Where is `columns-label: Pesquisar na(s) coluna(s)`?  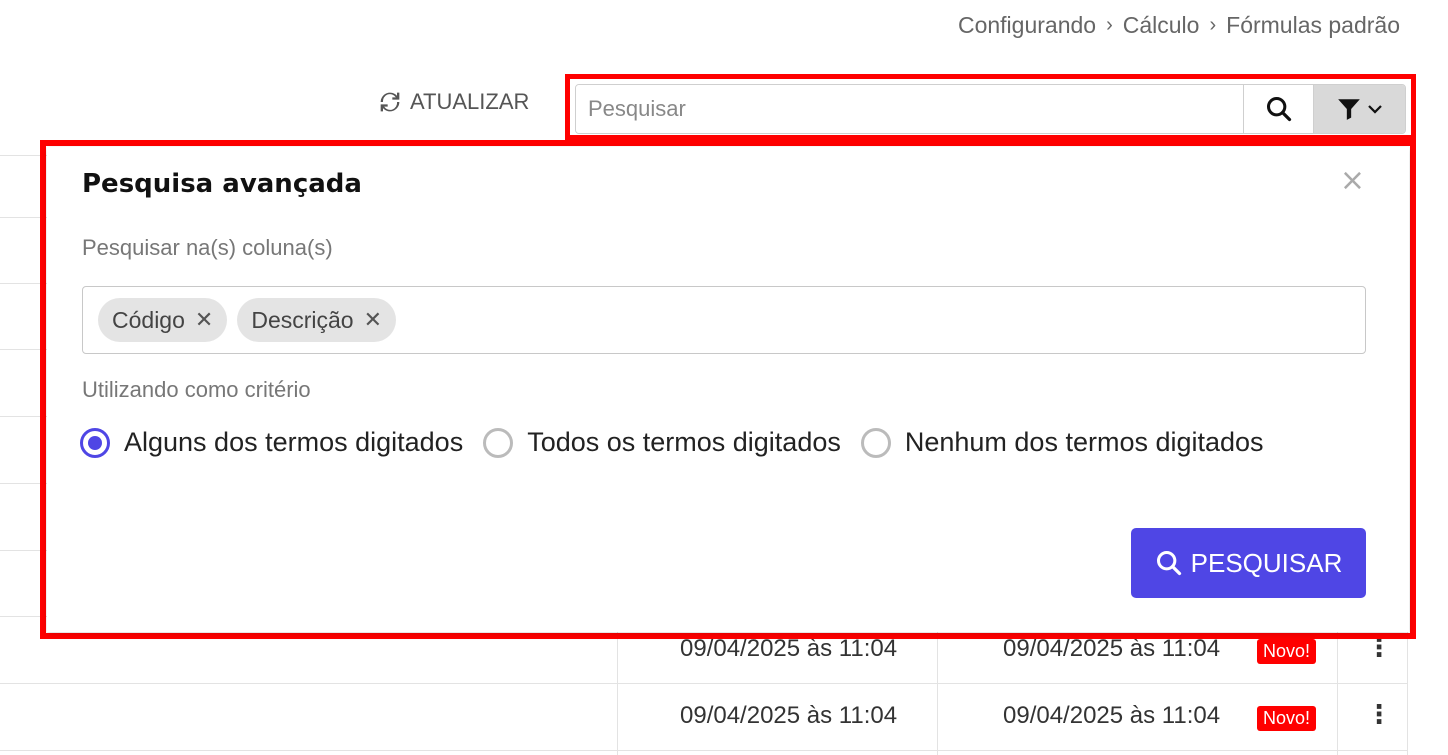
columns-label: Pesquisar na(s) coluna(s) is located at coordinates (207, 247).